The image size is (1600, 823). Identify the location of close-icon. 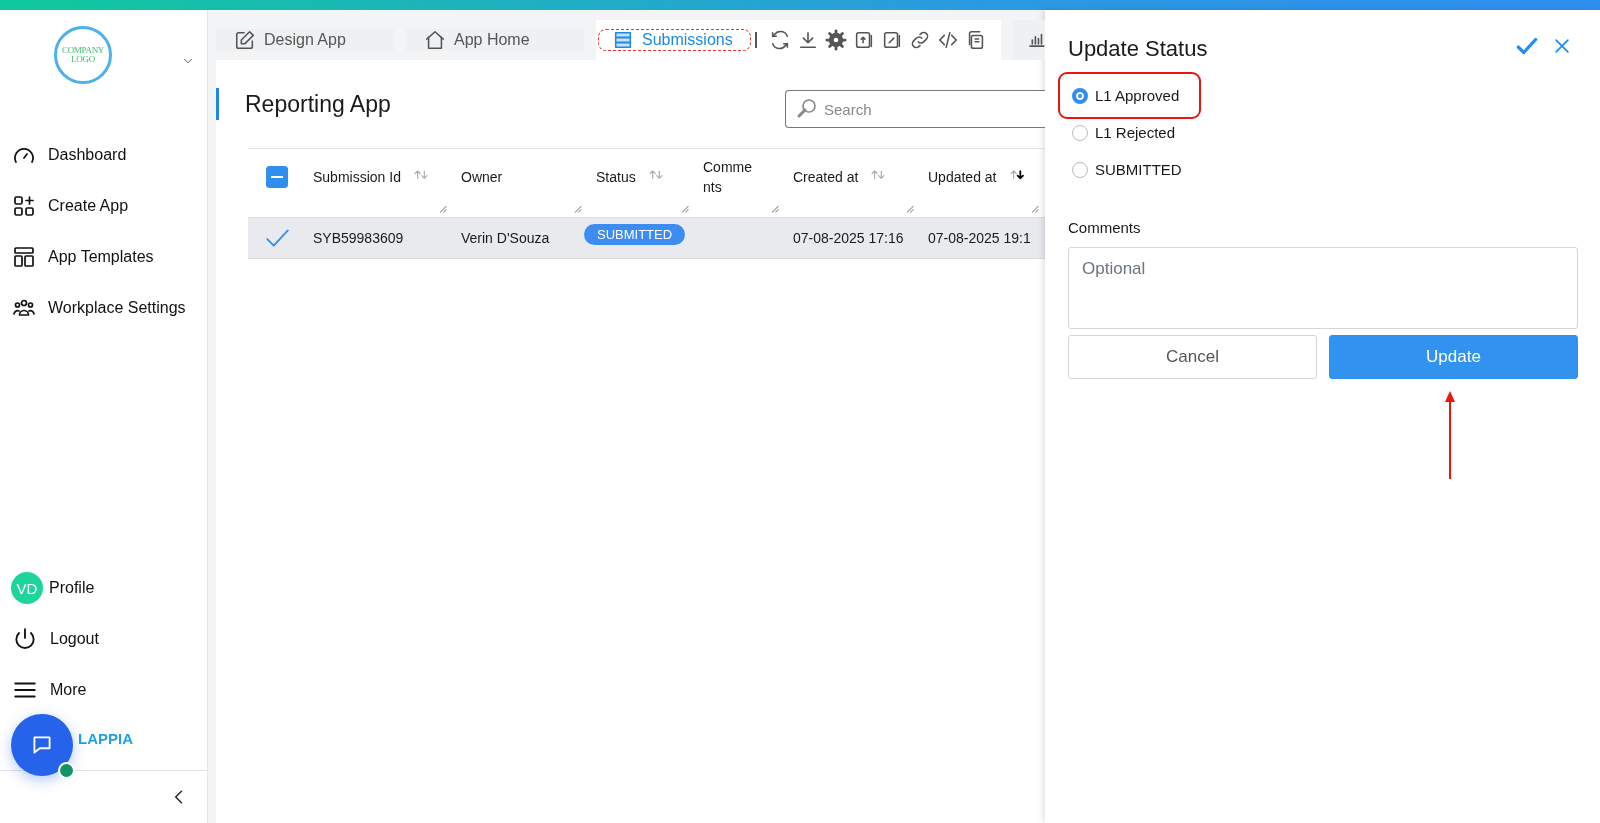
(1562, 46).